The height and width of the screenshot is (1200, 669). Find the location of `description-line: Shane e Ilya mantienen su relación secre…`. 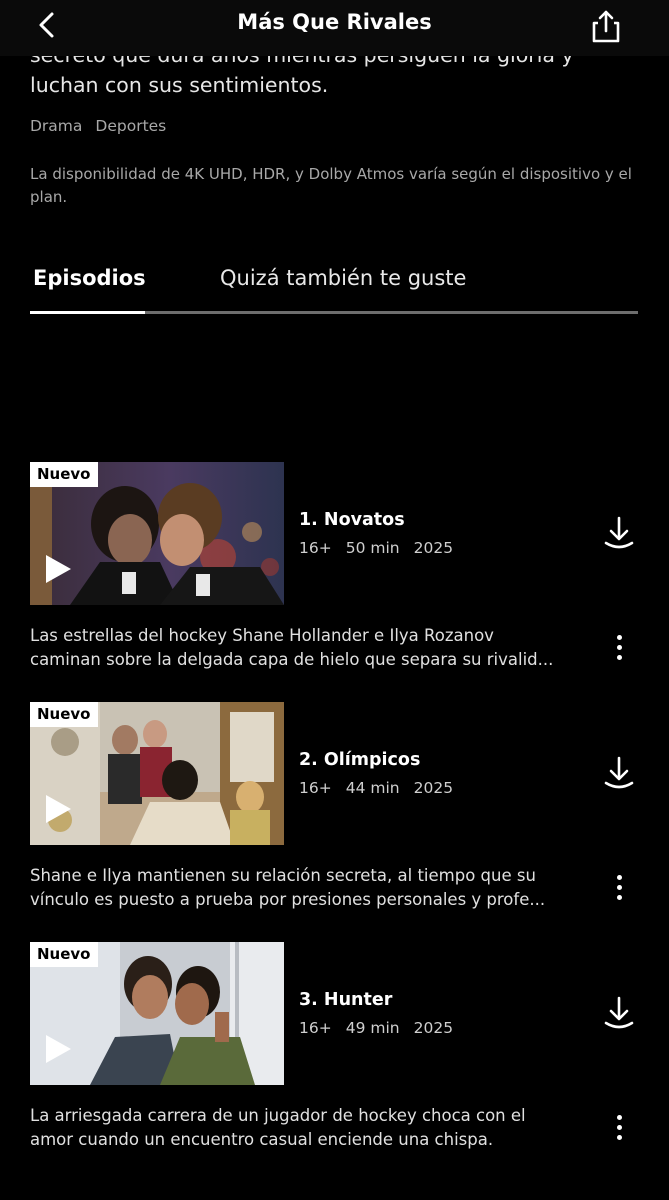

description-line: Shane e Ilya mantienen su relación secre… is located at coordinates (283, 875).